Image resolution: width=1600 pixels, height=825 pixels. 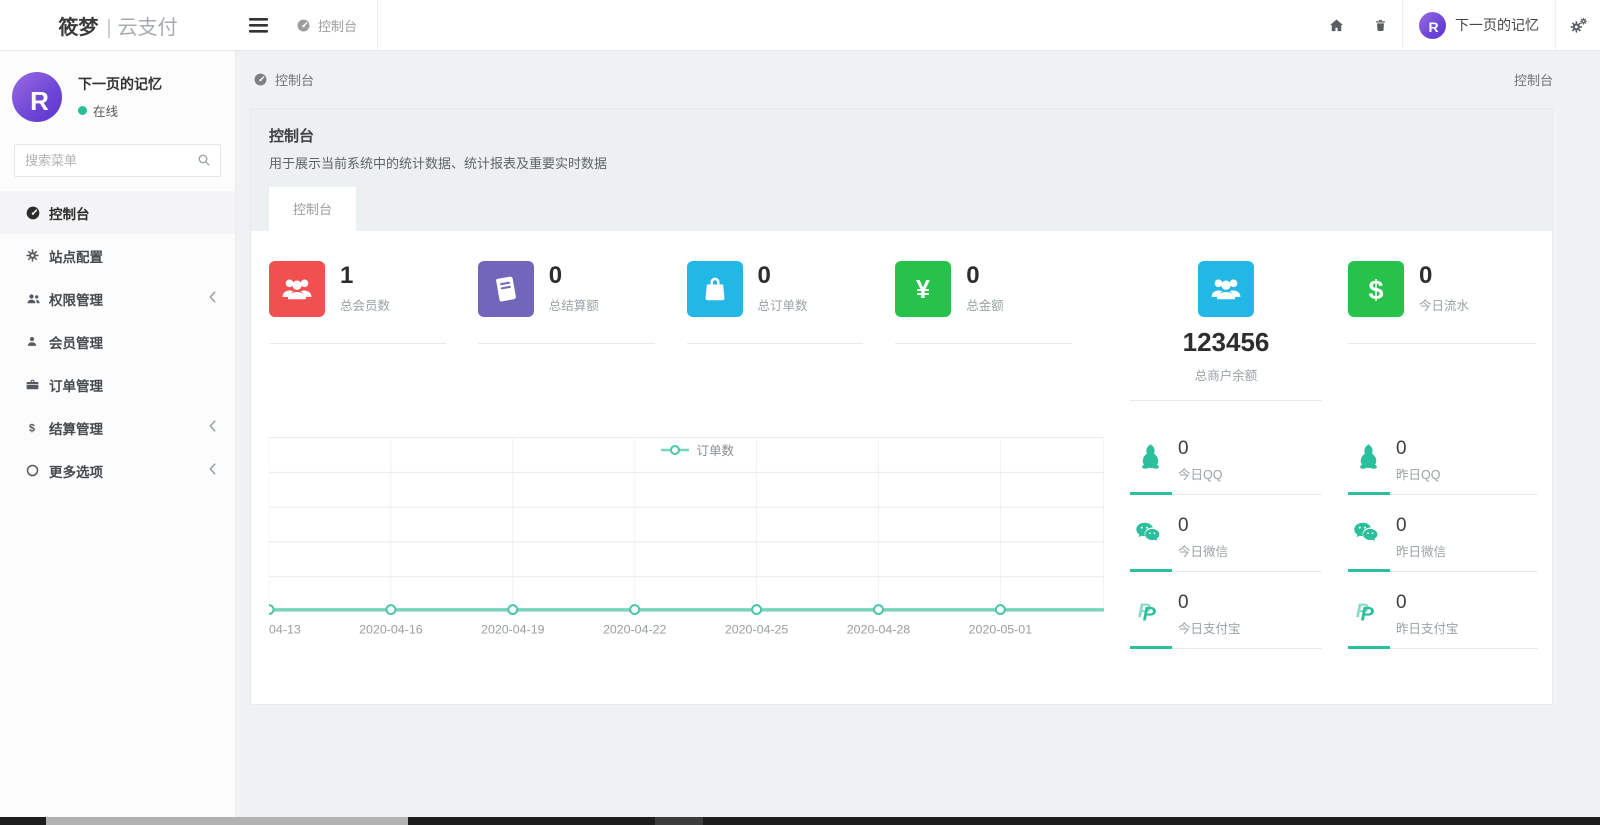 I want to click on chart-legend: 订单数, so click(x=697, y=449).